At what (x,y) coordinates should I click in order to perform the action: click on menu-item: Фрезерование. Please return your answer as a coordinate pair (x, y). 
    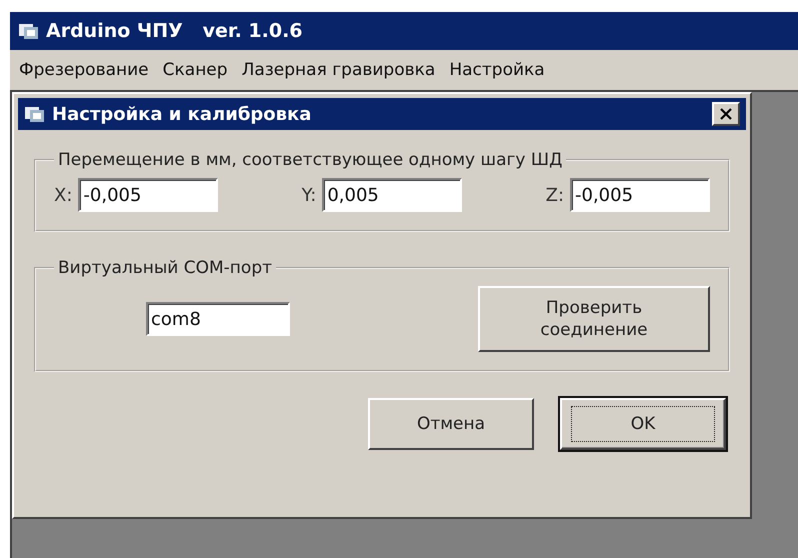
    Looking at the image, I should click on (84, 70).